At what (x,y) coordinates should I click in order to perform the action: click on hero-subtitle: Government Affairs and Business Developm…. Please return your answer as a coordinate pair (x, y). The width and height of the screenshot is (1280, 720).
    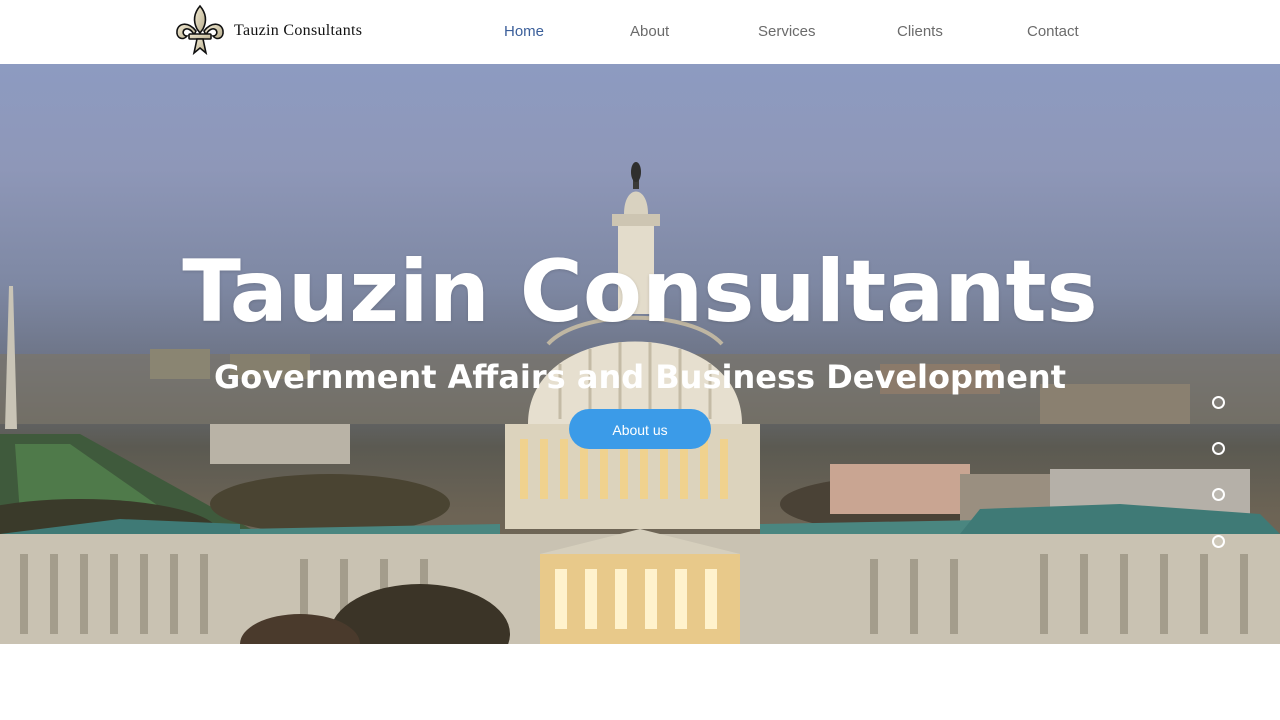
    Looking at the image, I should click on (640, 377).